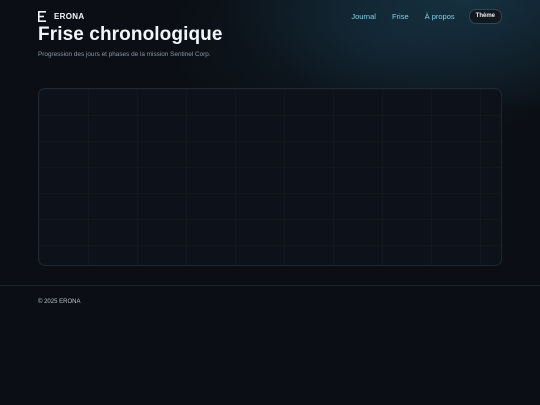 This screenshot has height=405, width=540. I want to click on brand-name: ERONA, so click(69, 16).